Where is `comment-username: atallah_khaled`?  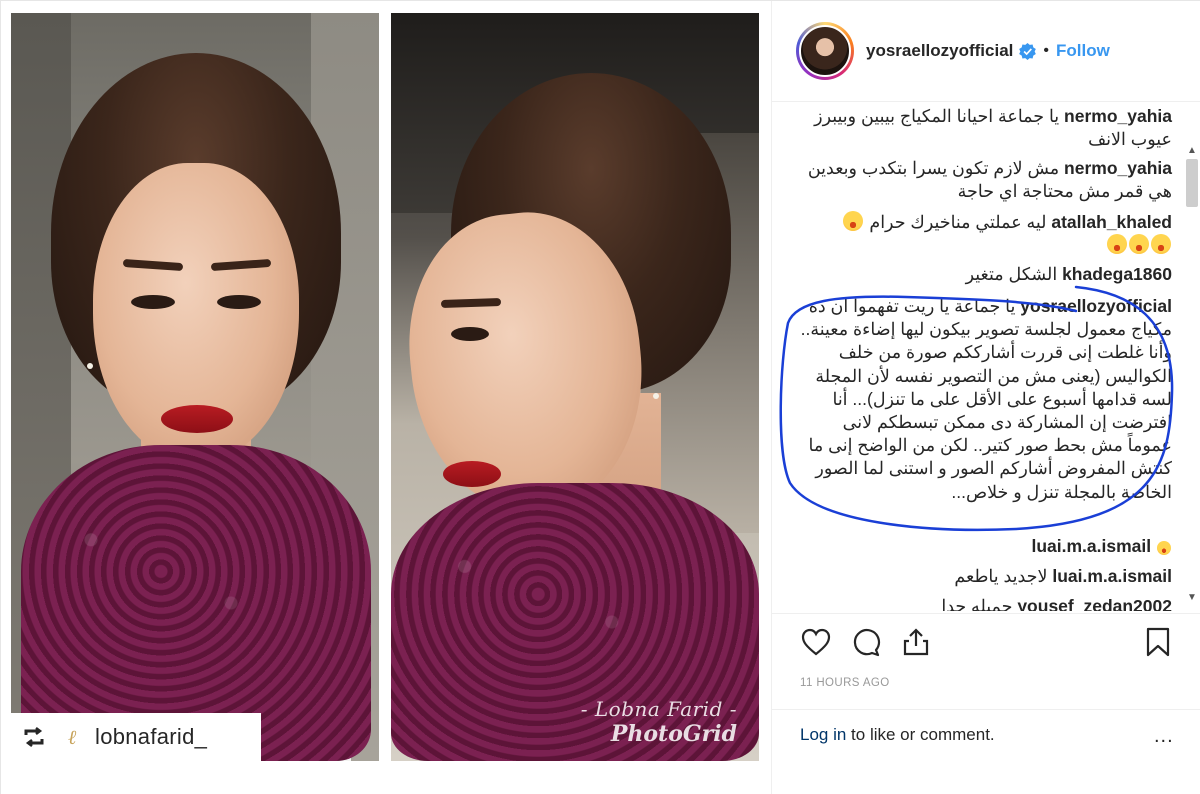
comment-username: atallah_khaled is located at coordinates (1111, 222).